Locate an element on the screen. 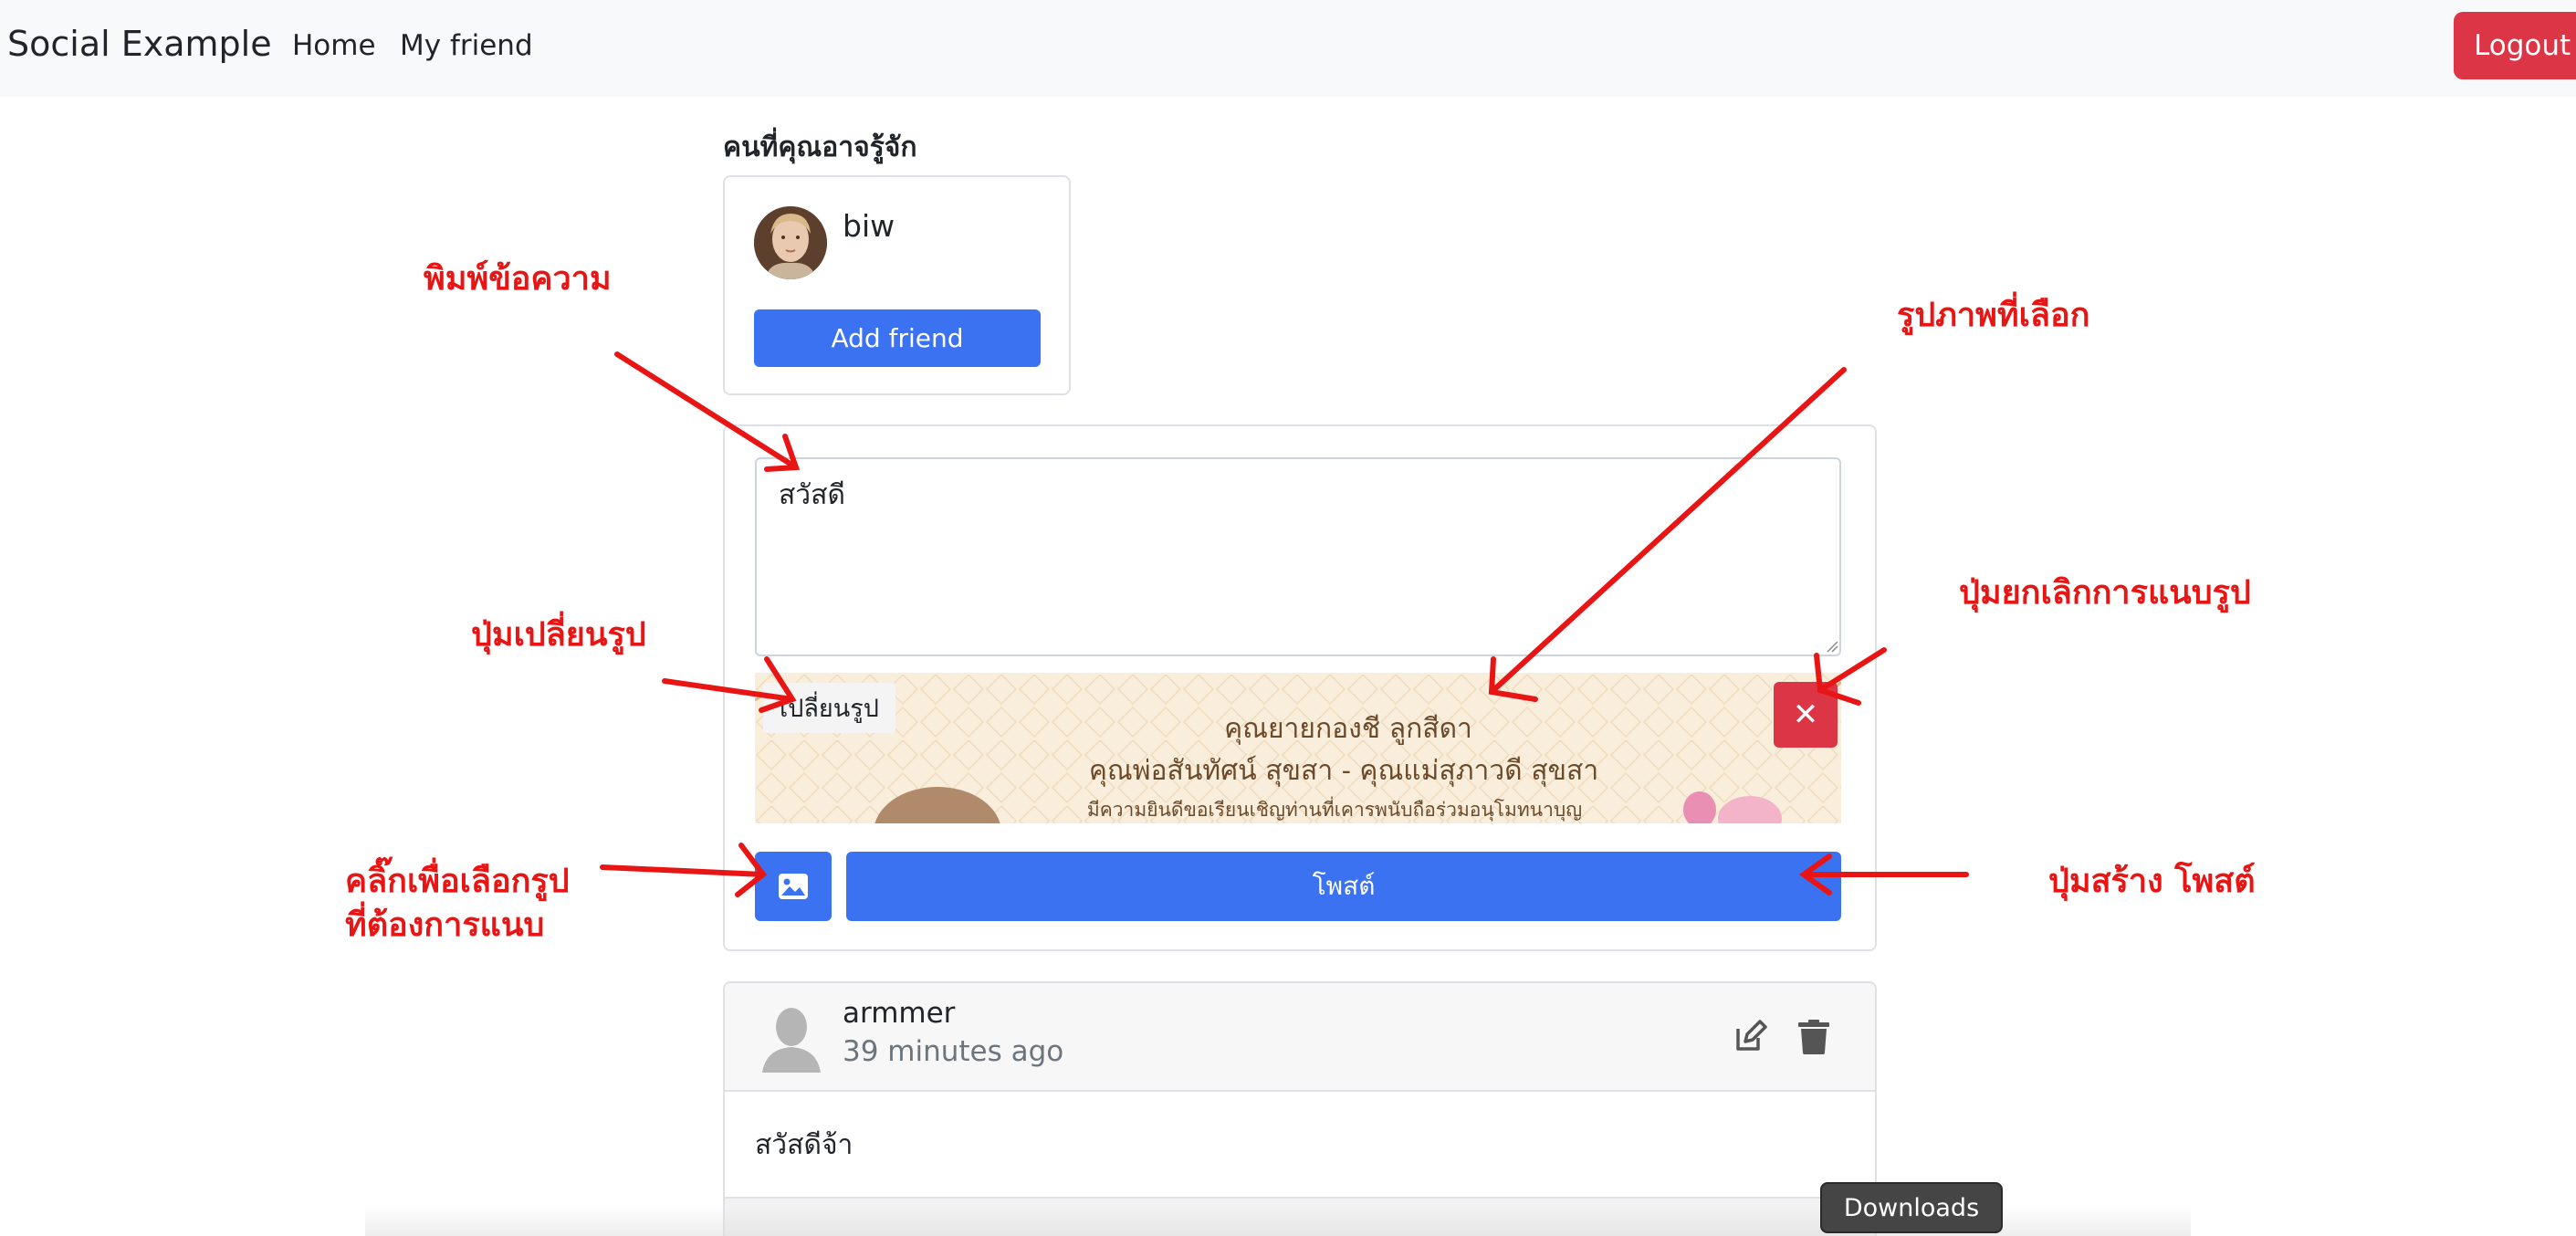  annotation-click-select-line2: ที่ต้องการแนบ is located at coordinates (445, 925).